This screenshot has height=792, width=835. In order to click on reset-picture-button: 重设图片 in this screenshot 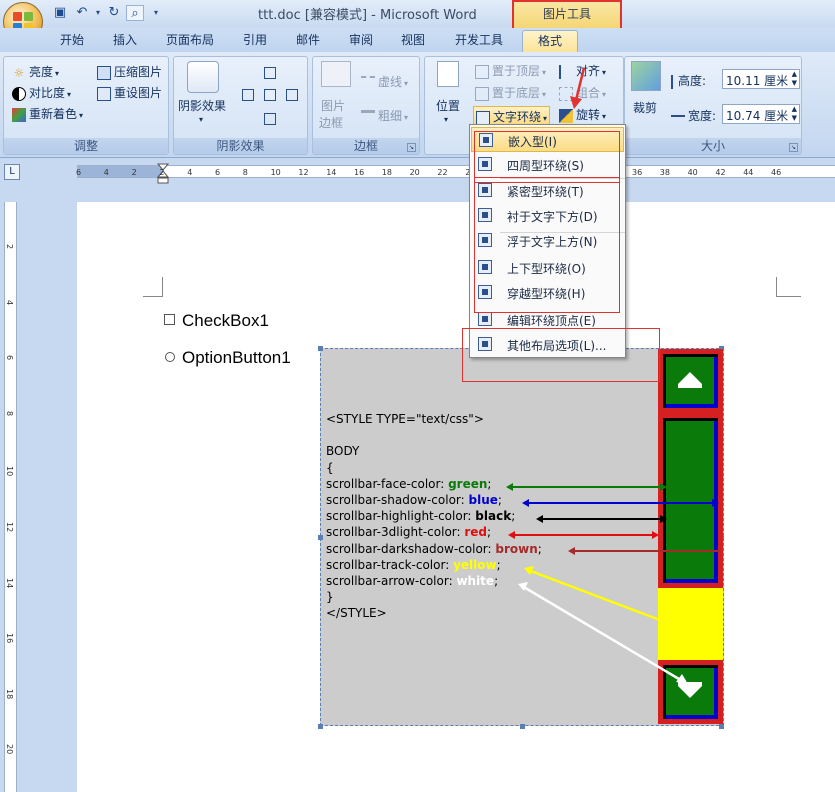, I will do `click(129, 92)`.